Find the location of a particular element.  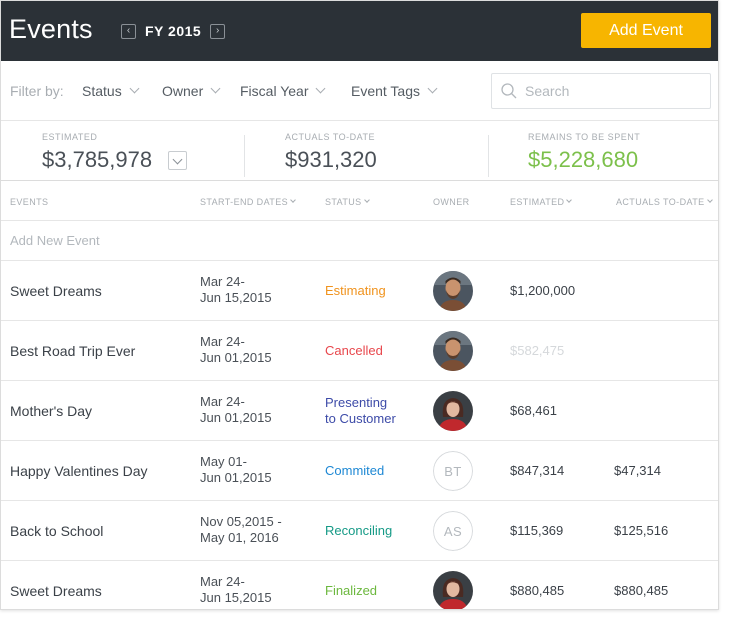

column-header-dates: START-END DATES is located at coordinates (248, 202).